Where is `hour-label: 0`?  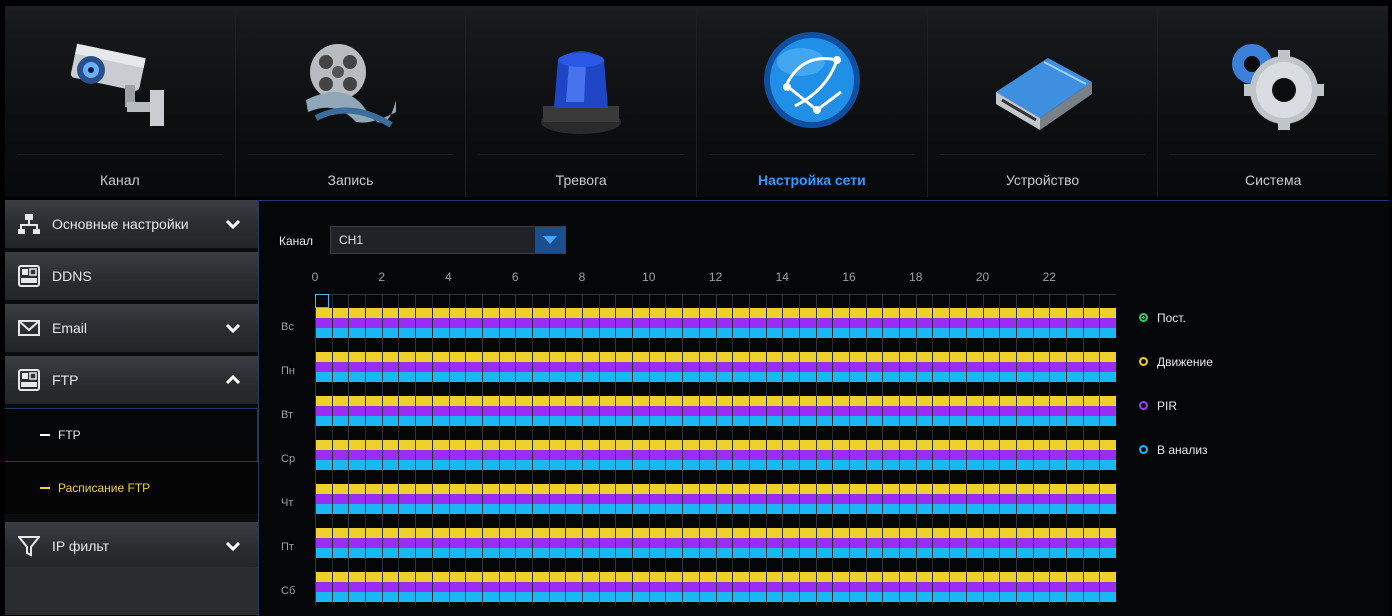
hour-label: 0 is located at coordinates (315, 277).